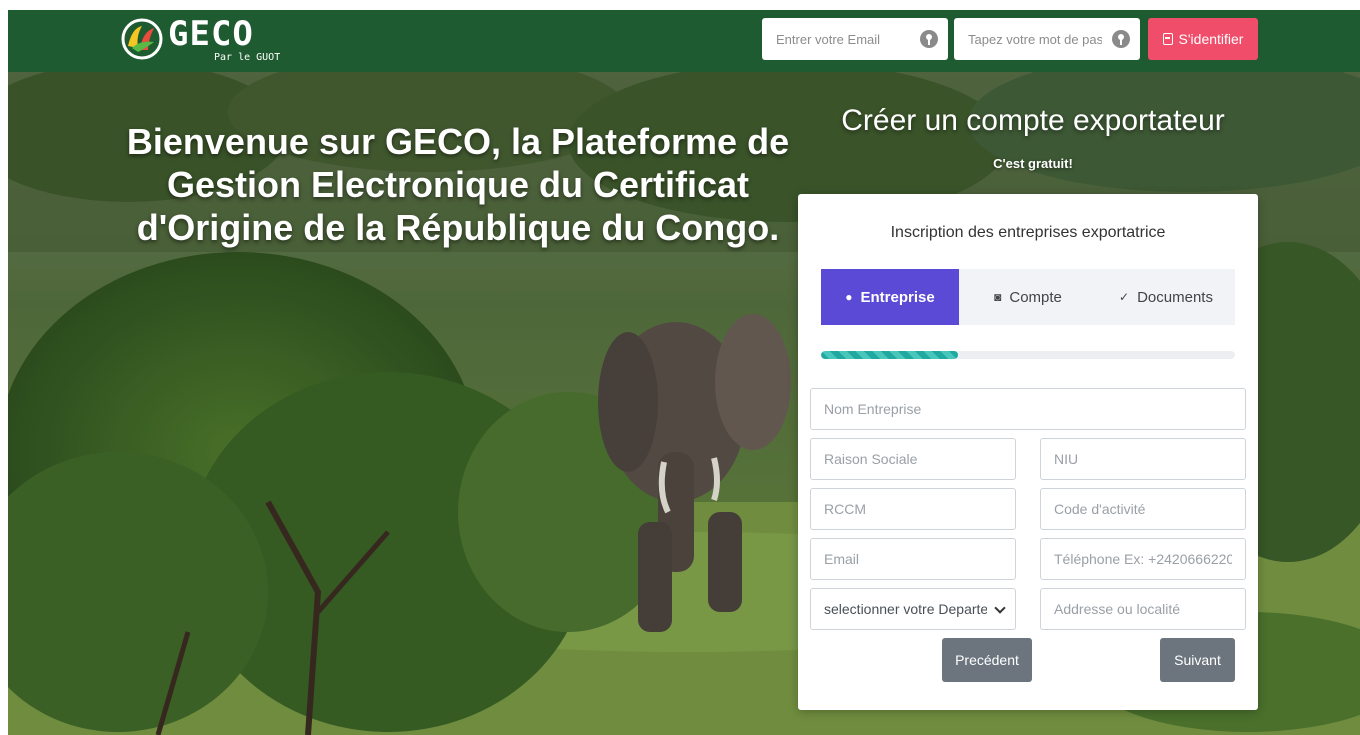 Image resolution: width=1360 pixels, height=735 pixels. Describe the element at coordinates (247, 57) in the screenshot. I see `logo-subtitle: Par le GUOT` at that location.